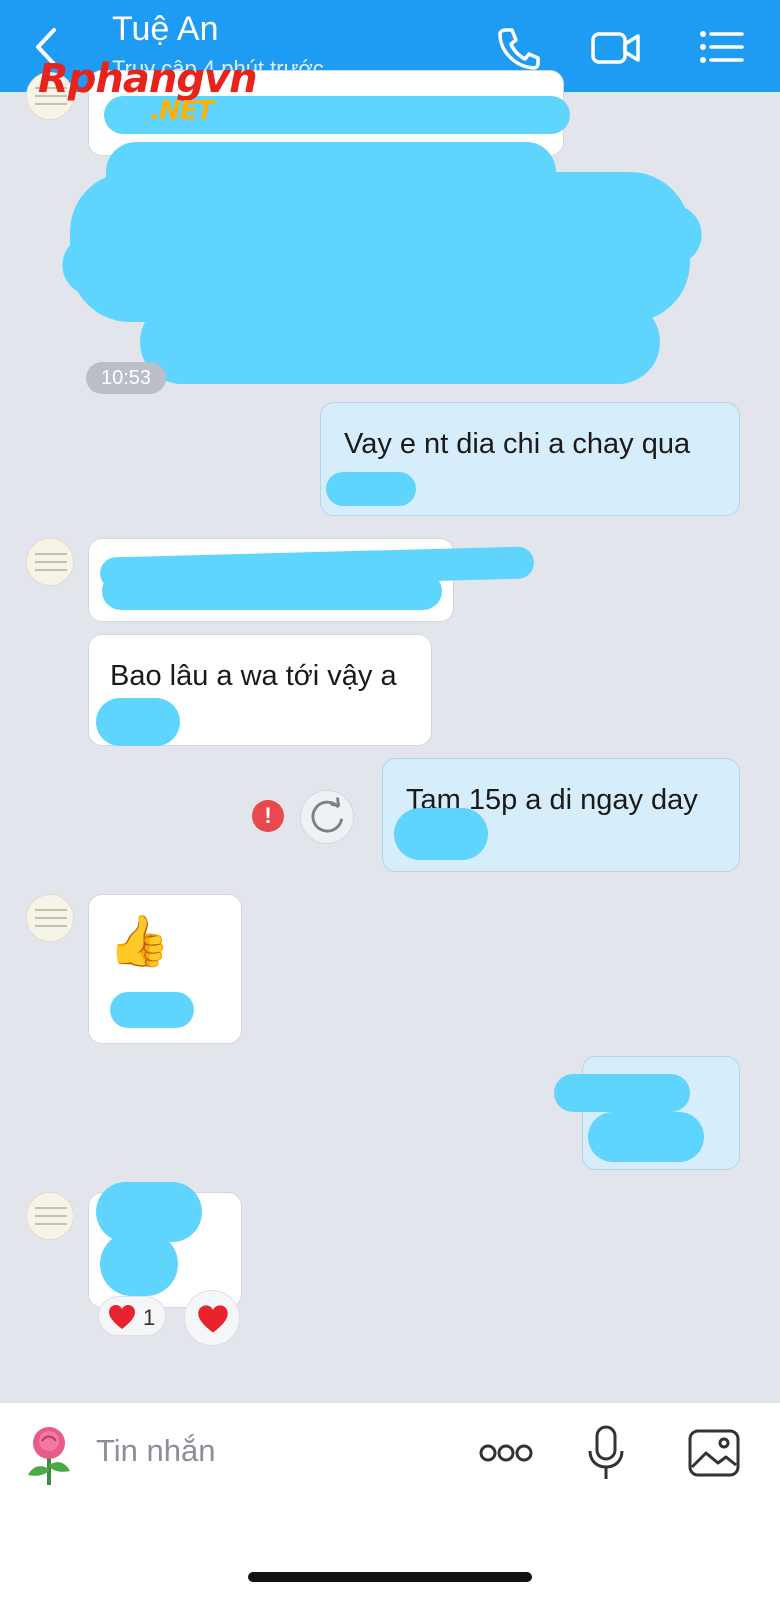  Describe the element at coordinates (616, 47) in the screenshot. I see `video-camera-icon` at that location.